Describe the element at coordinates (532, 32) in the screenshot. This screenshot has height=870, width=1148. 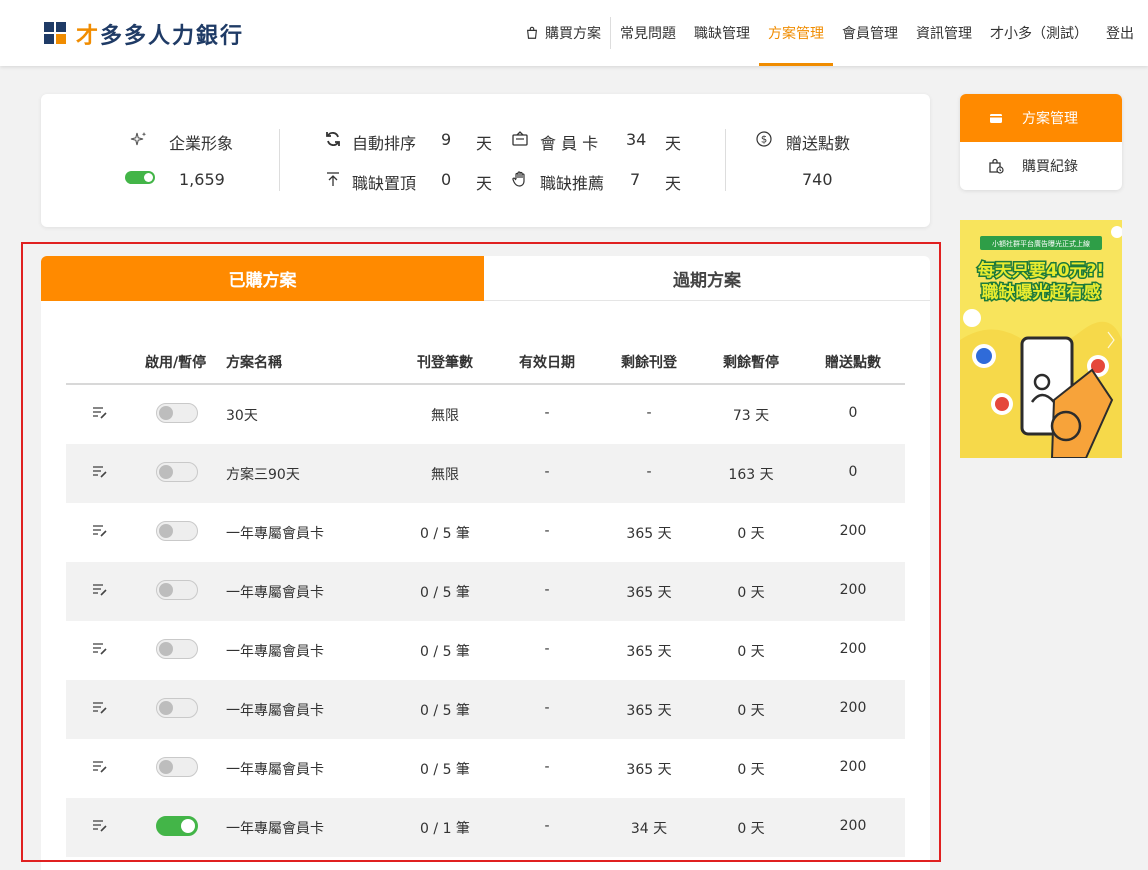
I see `shopping-bag-icon` at that location.